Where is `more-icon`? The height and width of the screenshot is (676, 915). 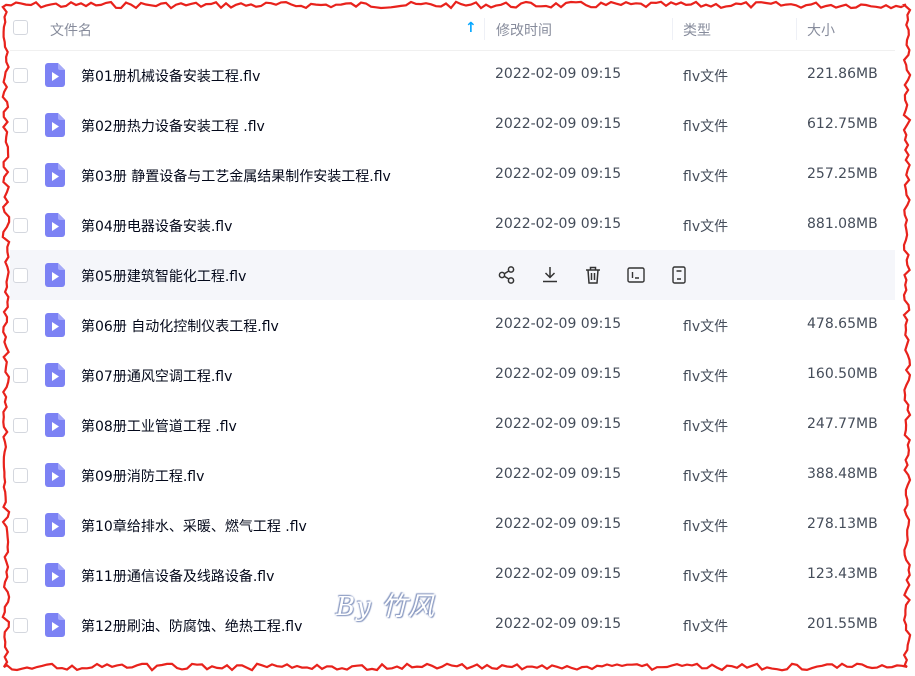
more-icon is located at coordinates (679, 275).